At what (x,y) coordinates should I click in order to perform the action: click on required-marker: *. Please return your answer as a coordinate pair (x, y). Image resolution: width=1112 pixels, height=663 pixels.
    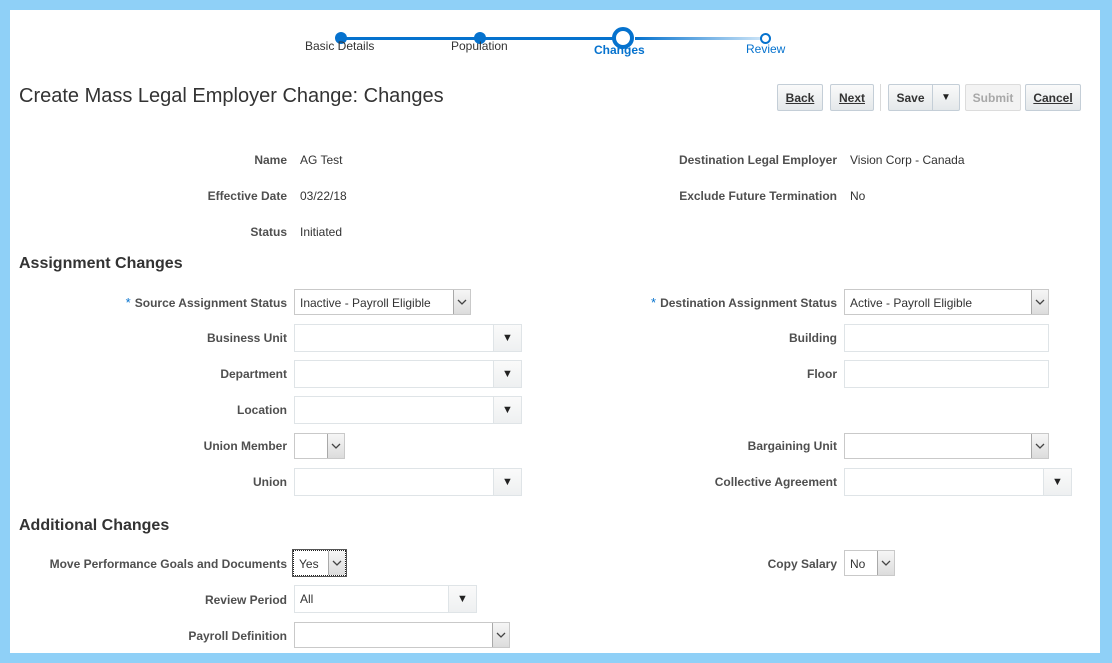
    Looking at the image, I should click on (128, 302).